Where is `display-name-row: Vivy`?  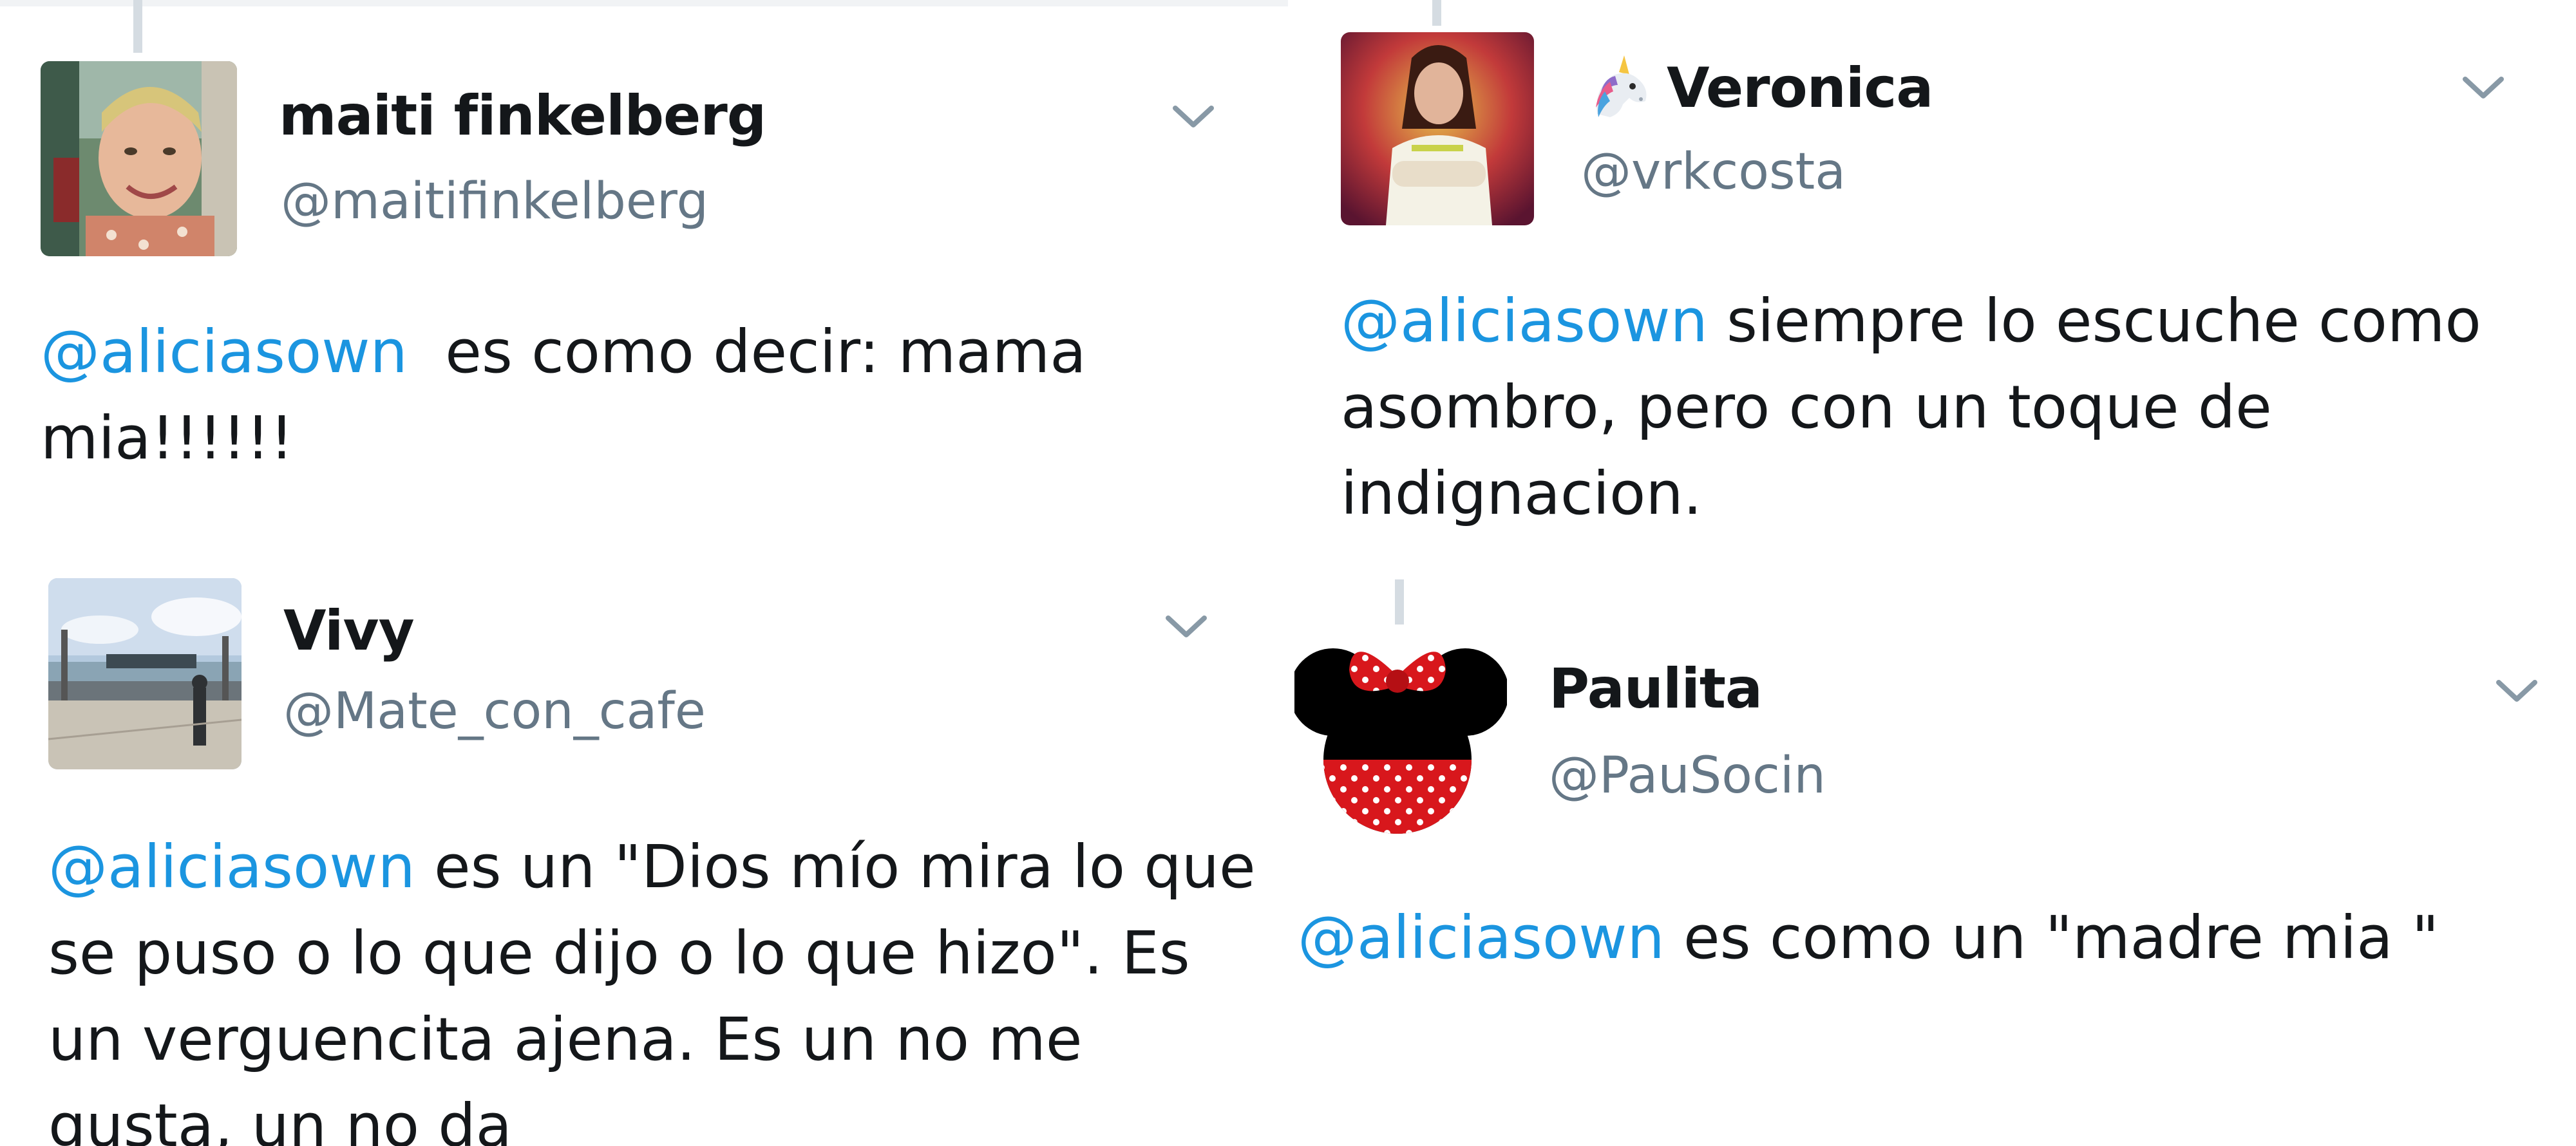
display-name-row: Vivy is located at coordinates (349, 631).